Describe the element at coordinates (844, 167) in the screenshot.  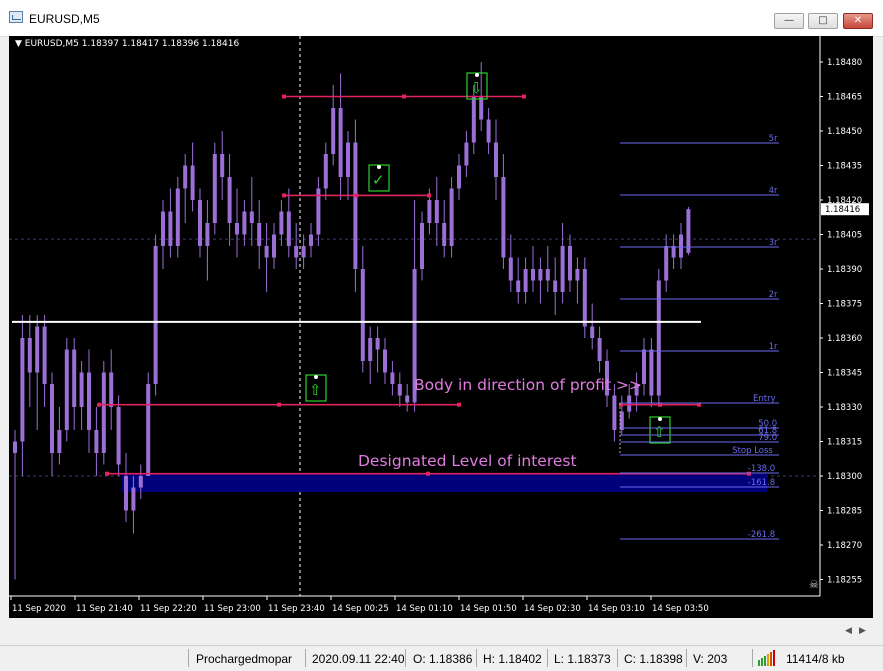
I see `price-label: 1.18435` at that location.